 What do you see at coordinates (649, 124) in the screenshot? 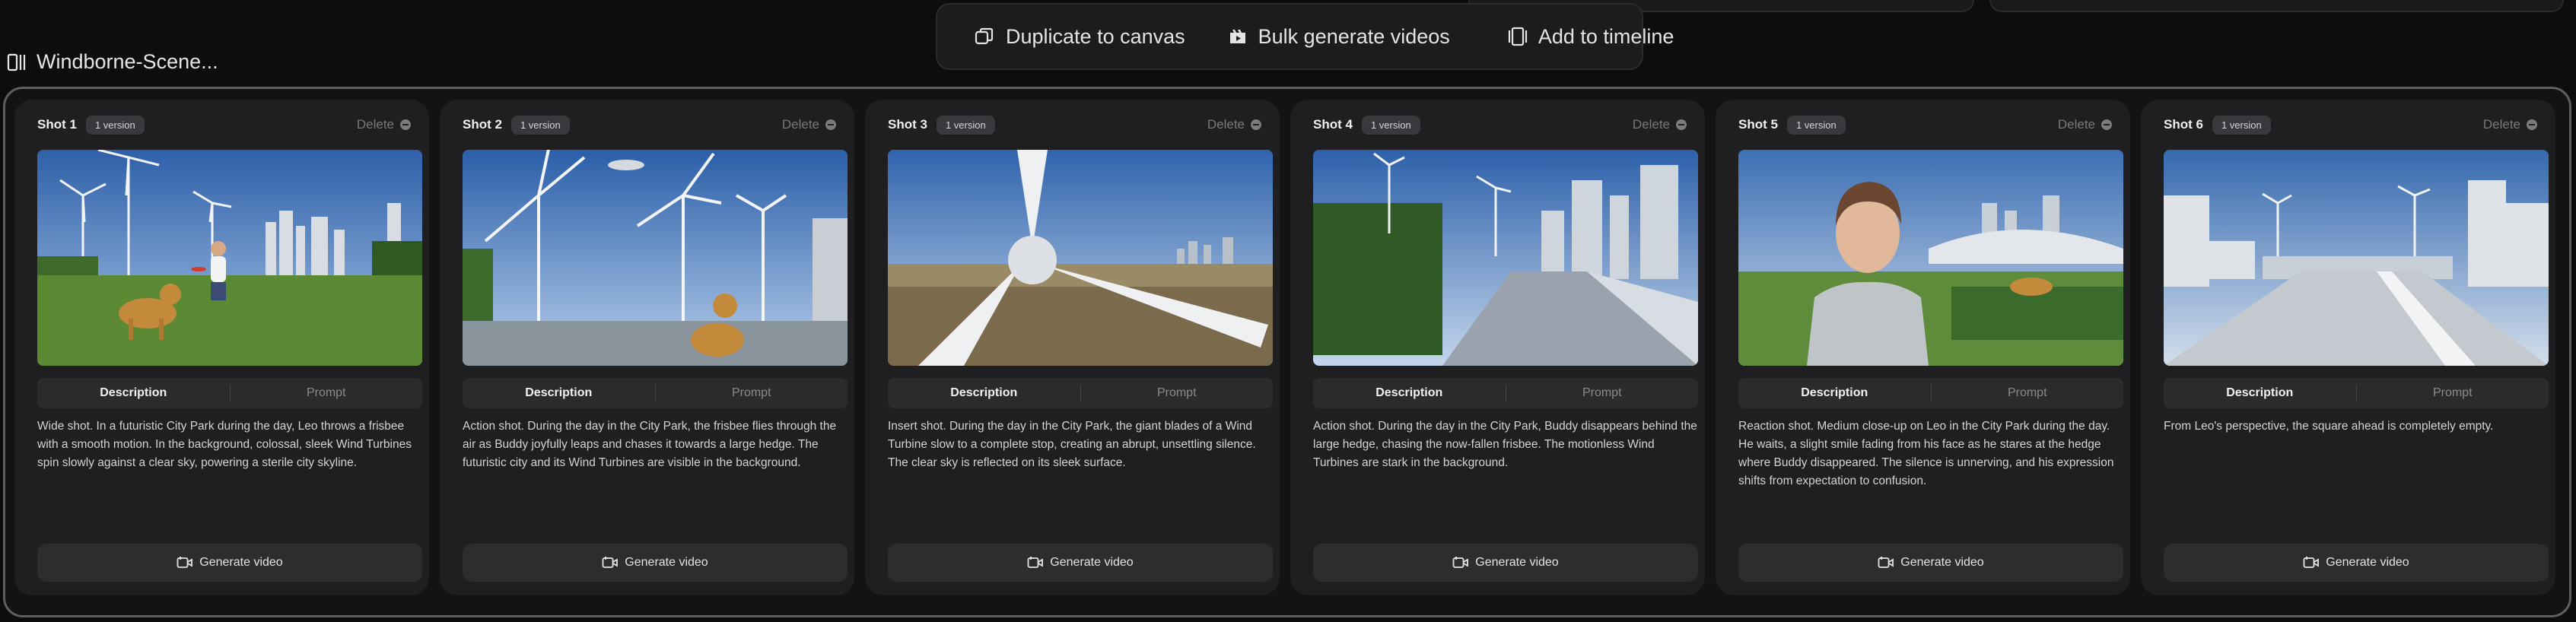
I see `shot-card-header: Shot 2 1 version Delete` at bounding box center [649, 124].